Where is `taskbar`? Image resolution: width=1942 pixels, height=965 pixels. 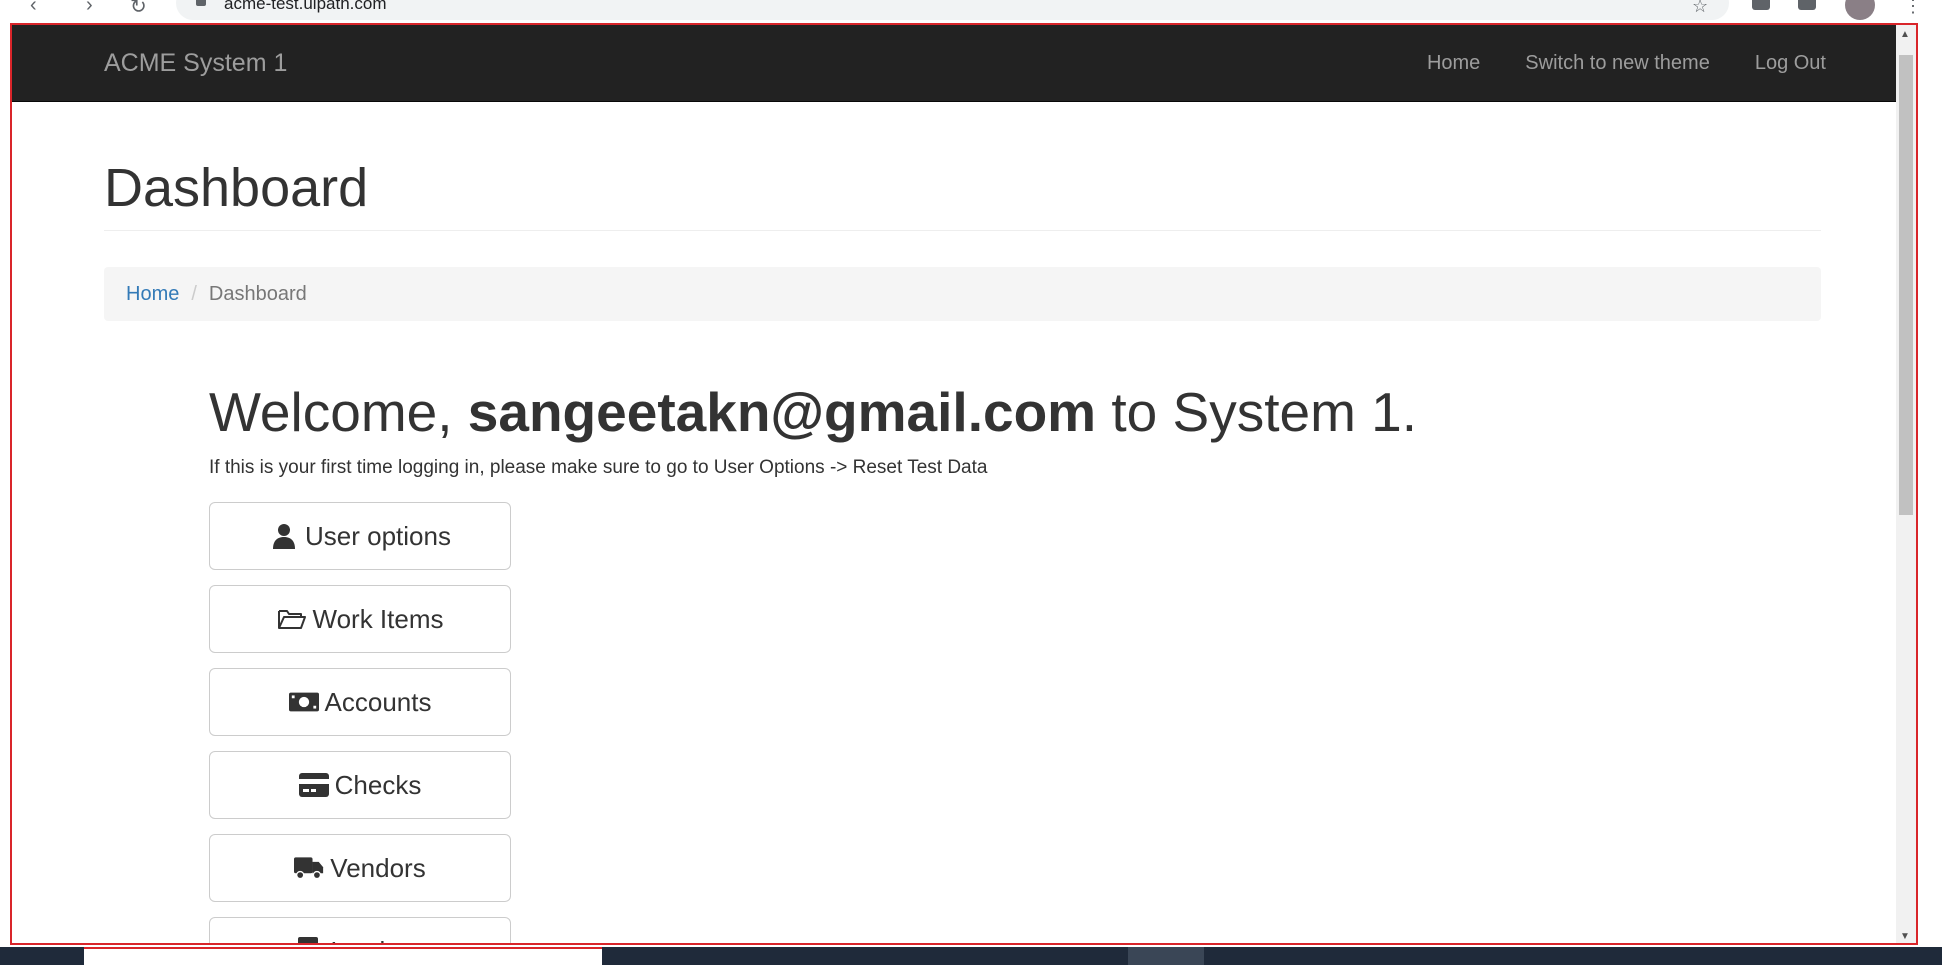 taskbar is located at coordinates (971, 956).